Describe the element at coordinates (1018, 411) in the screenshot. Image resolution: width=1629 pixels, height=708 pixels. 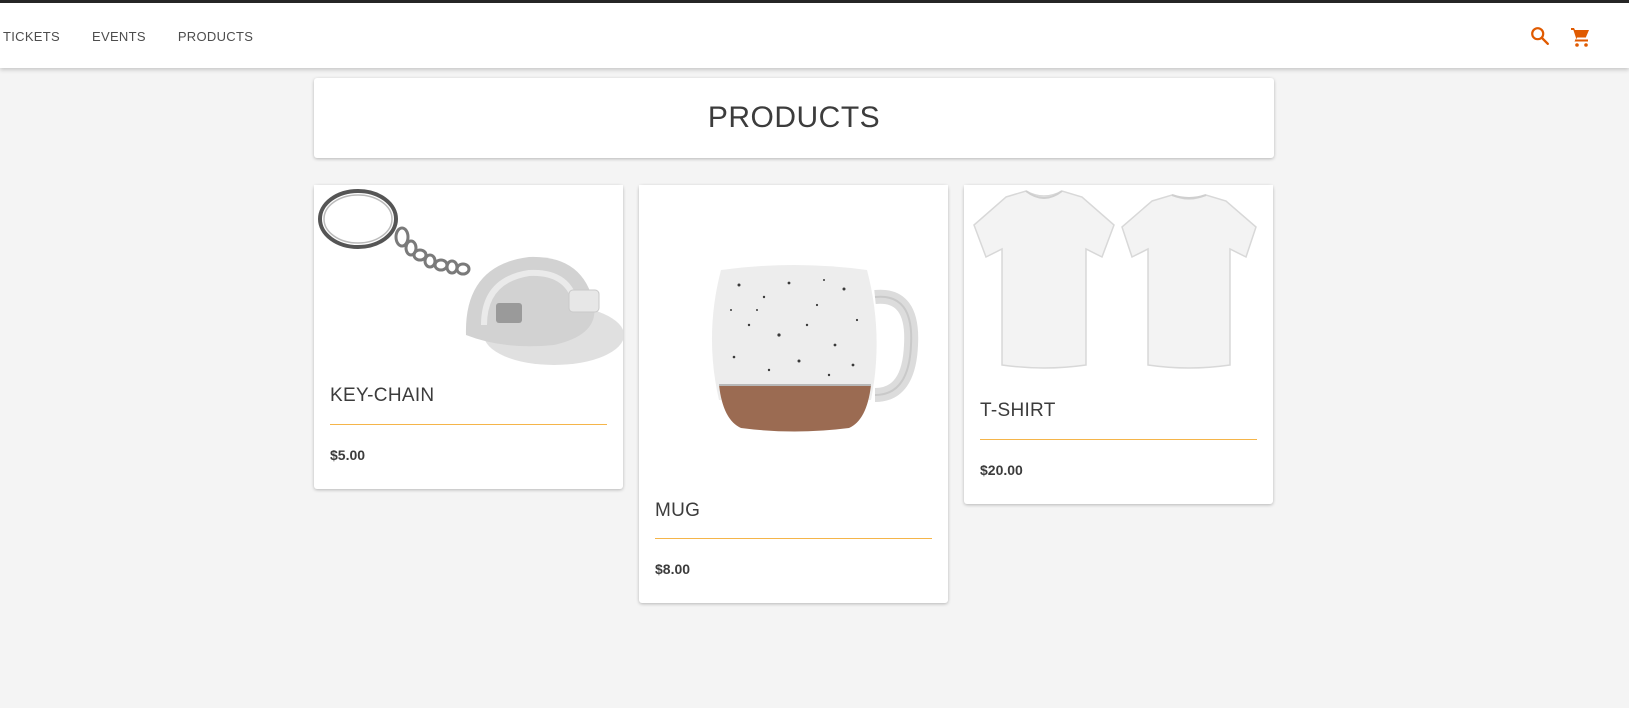
I see `product-name: T-SHIRT` at that location.